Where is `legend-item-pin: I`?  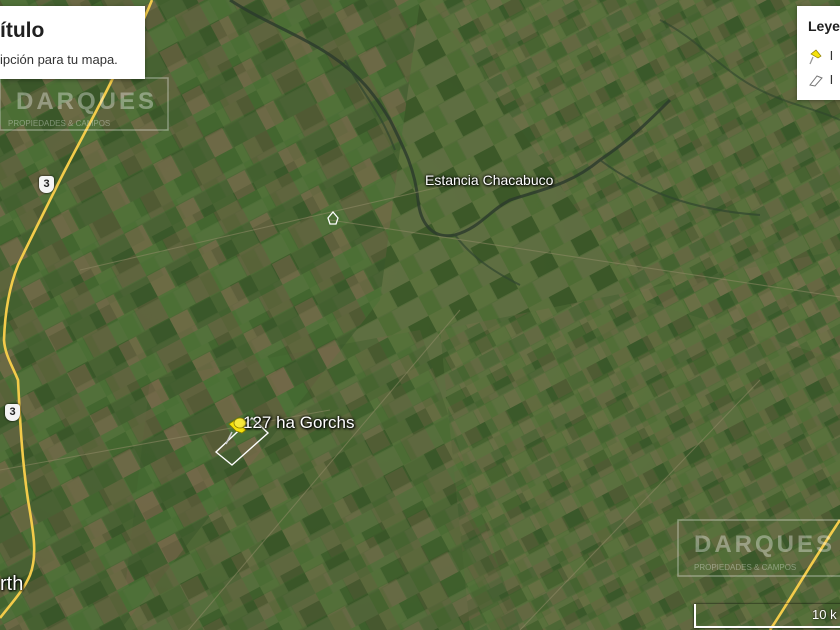
legend-item-pin: I is located at coordinates (820, 56).